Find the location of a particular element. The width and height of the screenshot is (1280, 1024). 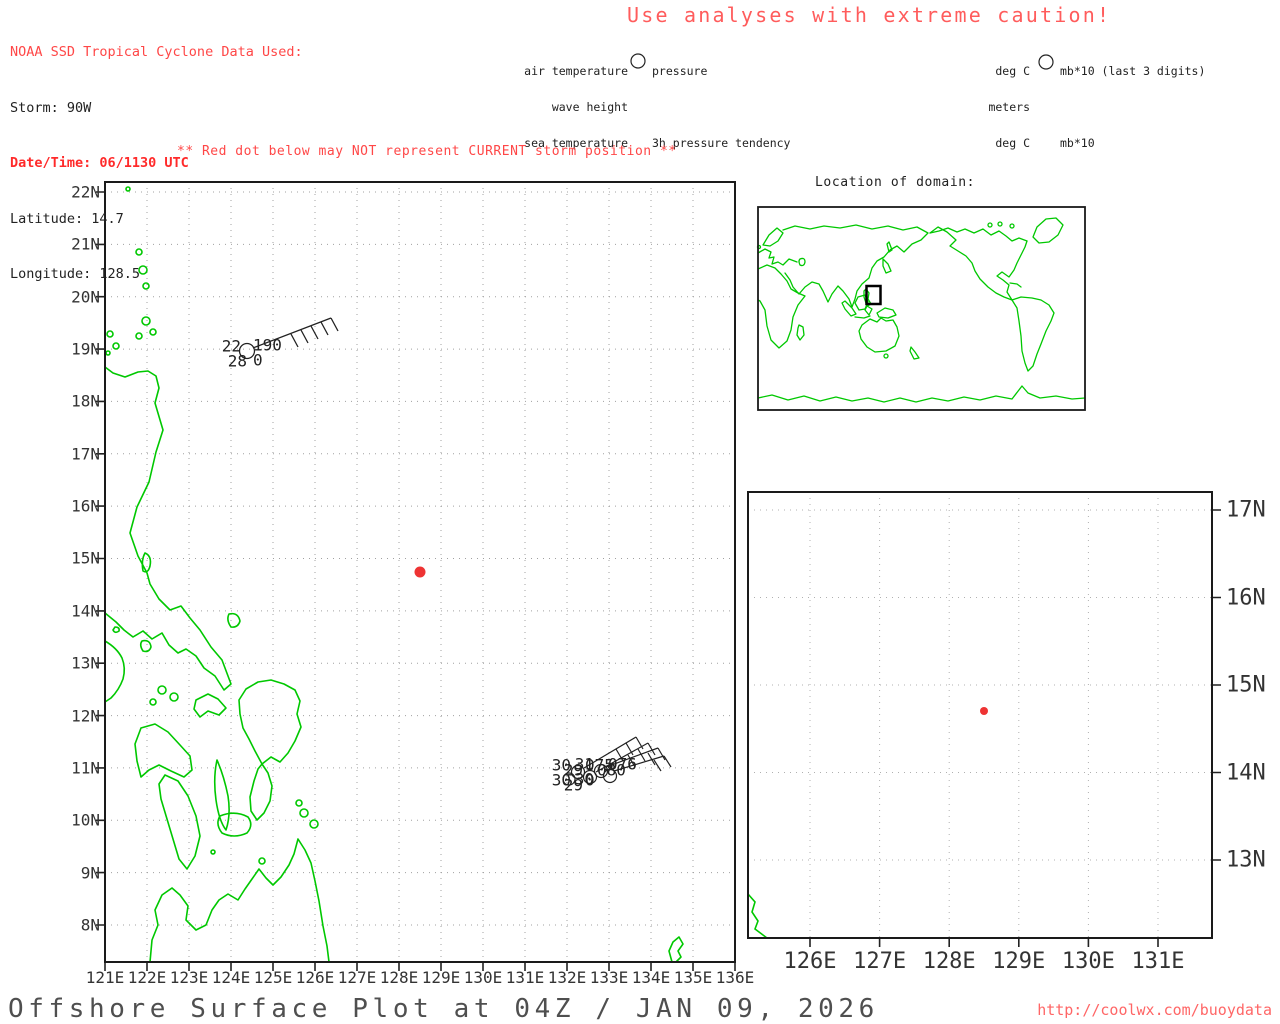

zoom-inset-x-axis-label: 130E is located at coordinates (1088, 961).